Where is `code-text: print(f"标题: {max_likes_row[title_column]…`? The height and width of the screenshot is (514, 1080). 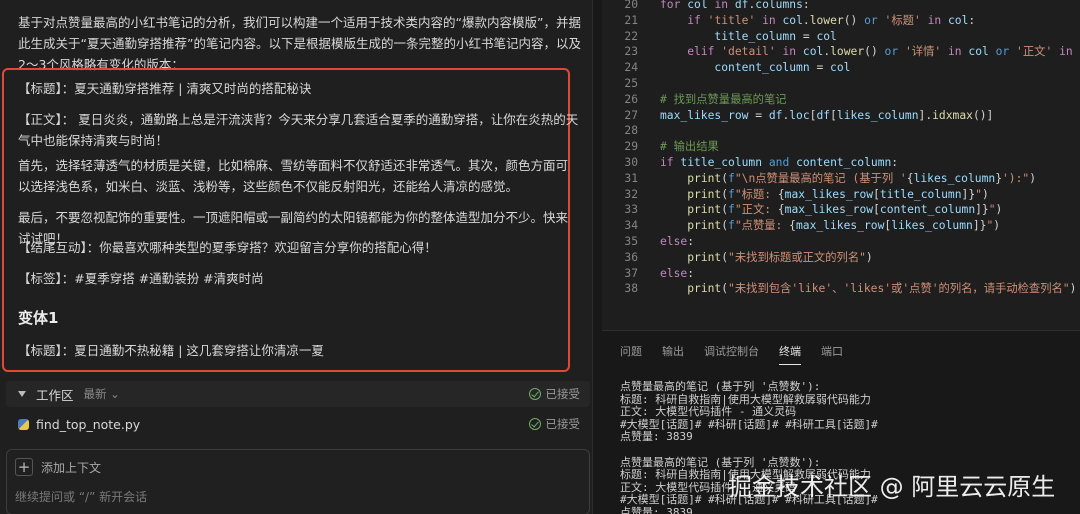 code-text: print(f"标题: {max_likes_row[title_column]… is located at coordinates (824, 195).